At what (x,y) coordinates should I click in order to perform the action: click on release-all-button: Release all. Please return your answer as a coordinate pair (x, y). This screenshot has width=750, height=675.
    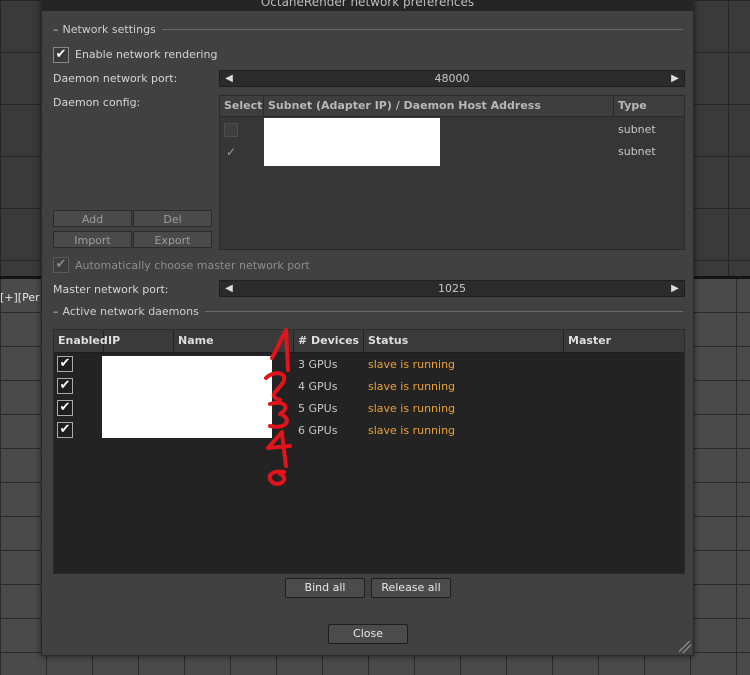
    Looking at the image, I should click on (411, 588).